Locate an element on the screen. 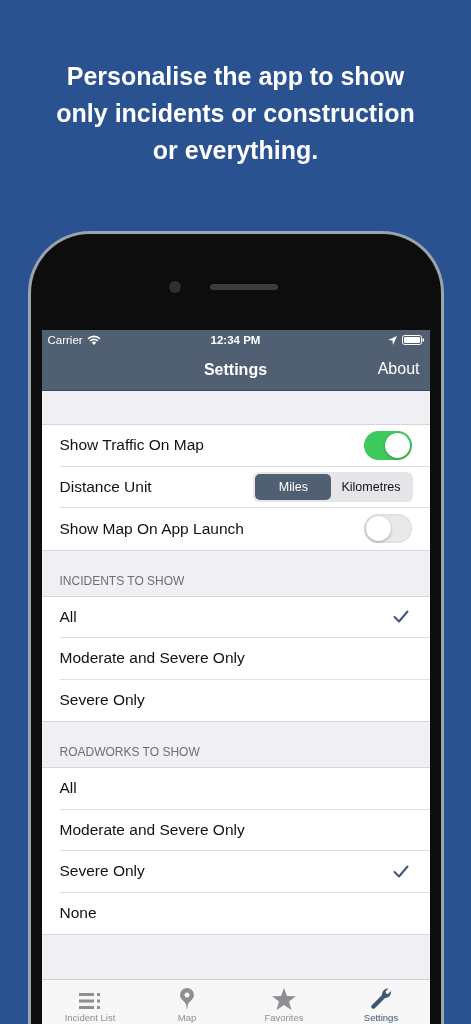  tab-bar-item: Settings is located at coordinates (381, 1002).